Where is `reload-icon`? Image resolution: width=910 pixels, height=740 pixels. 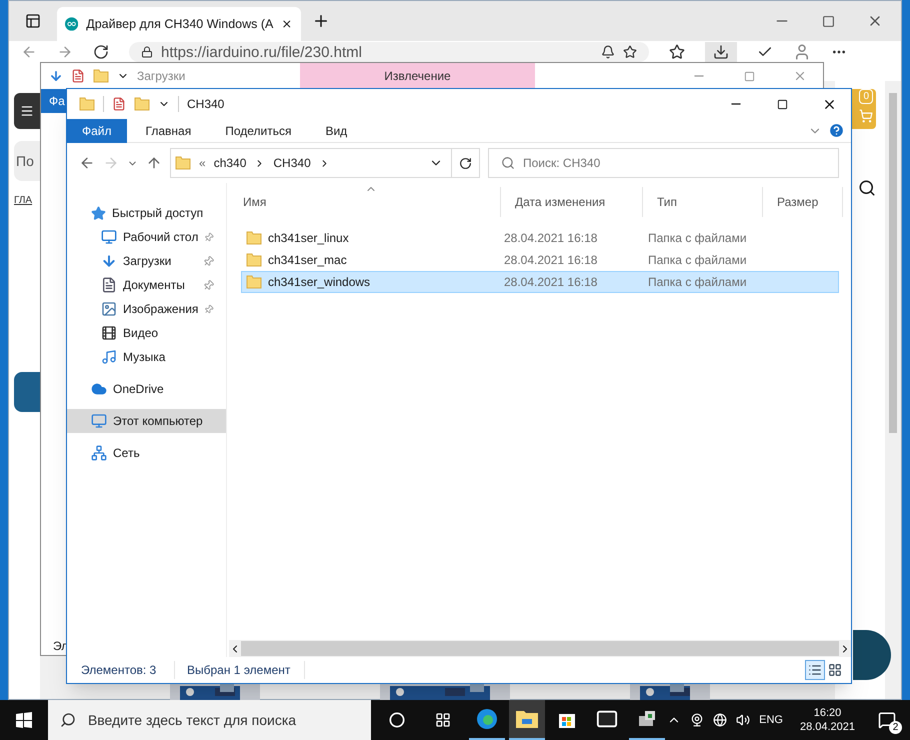
reload-icon is located at coordinates (101, 52).